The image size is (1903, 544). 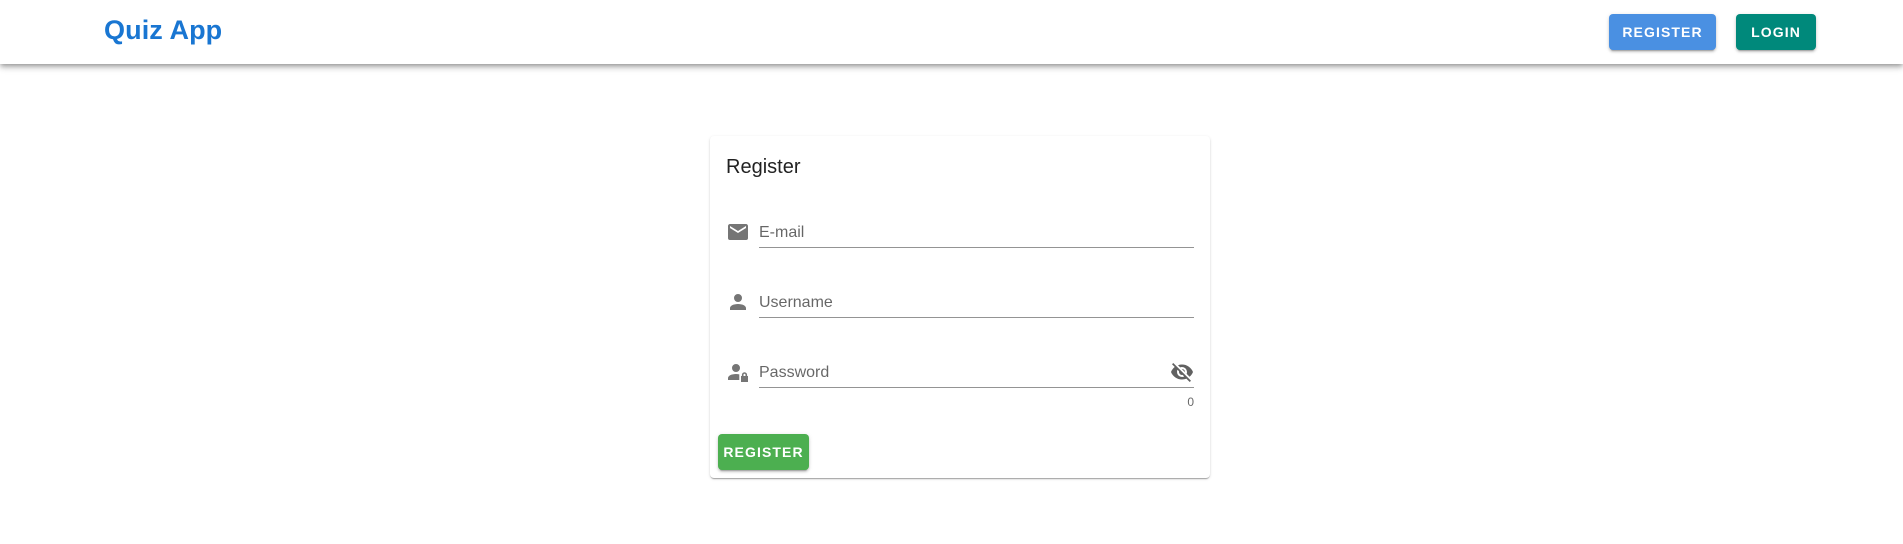 I want to click on email-input, so click(x=976, y=231).